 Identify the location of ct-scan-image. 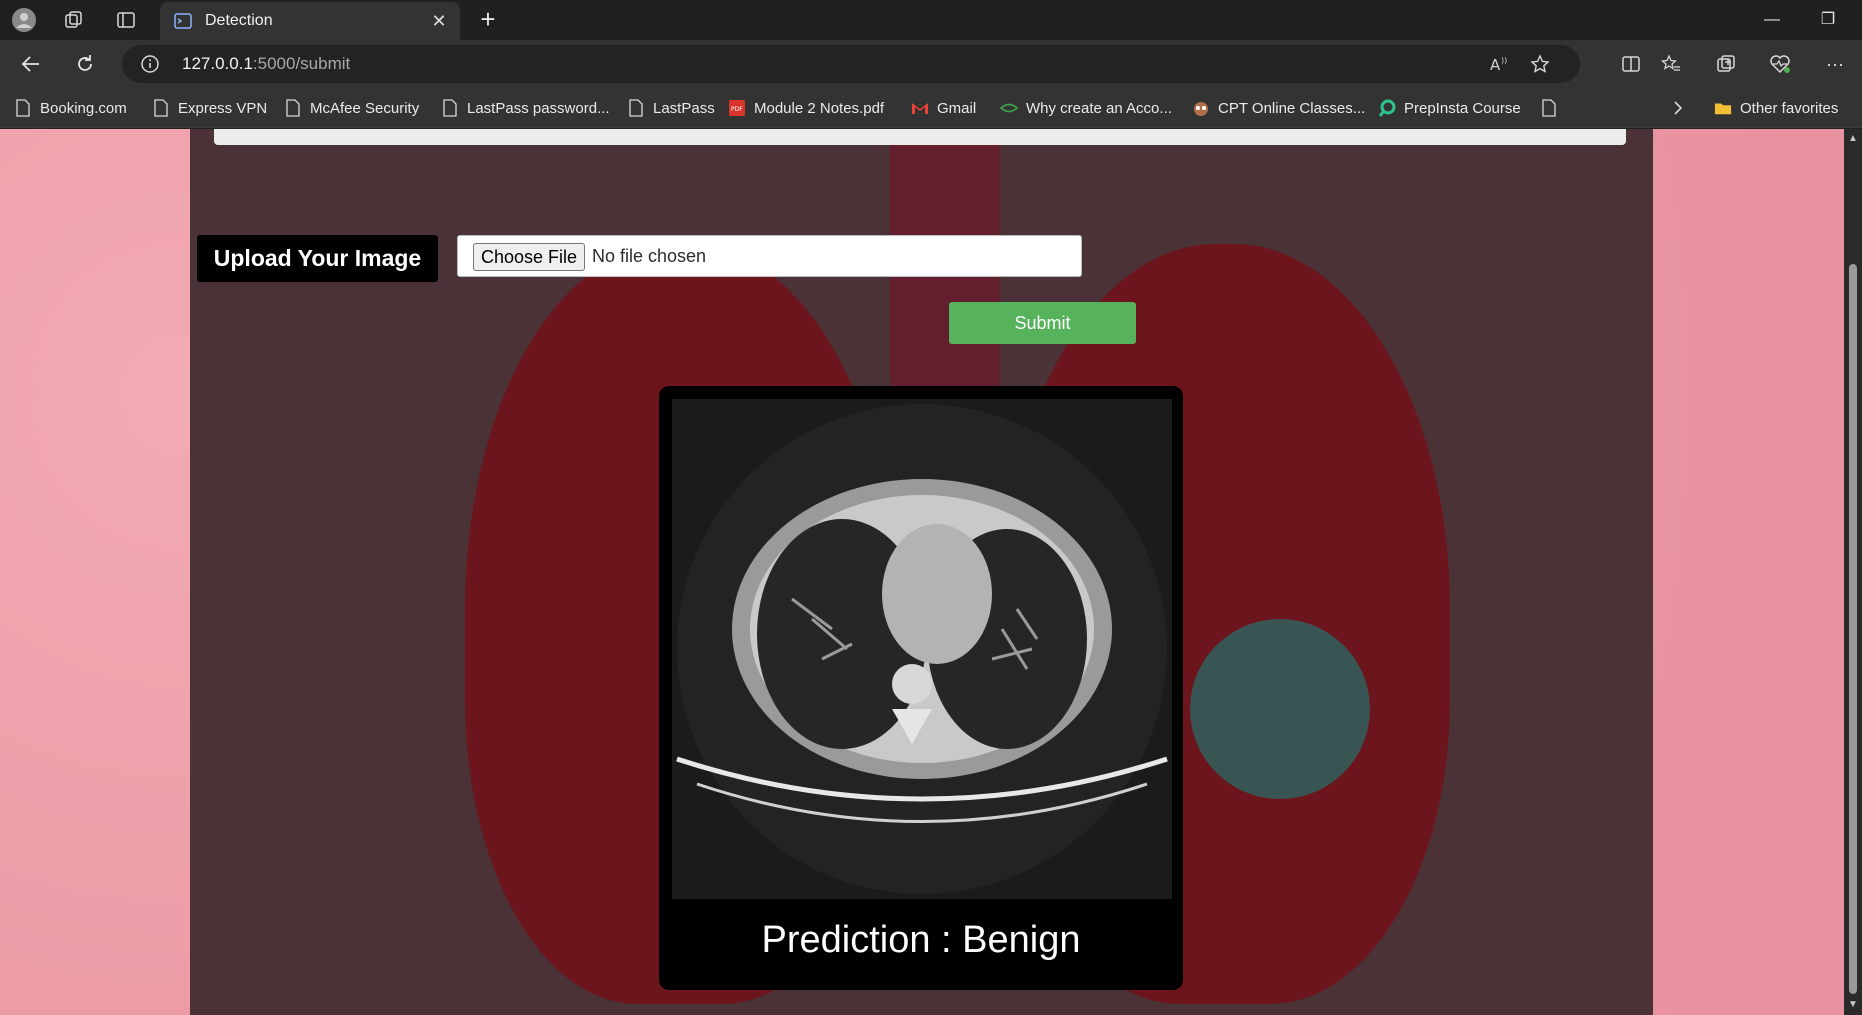
(922, 649).